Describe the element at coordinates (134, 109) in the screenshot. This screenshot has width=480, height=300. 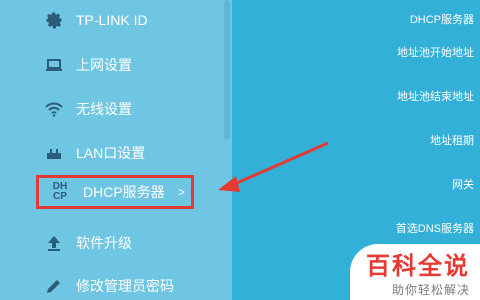
I see `sidebar-item-wireless: 无线设置` at that location.